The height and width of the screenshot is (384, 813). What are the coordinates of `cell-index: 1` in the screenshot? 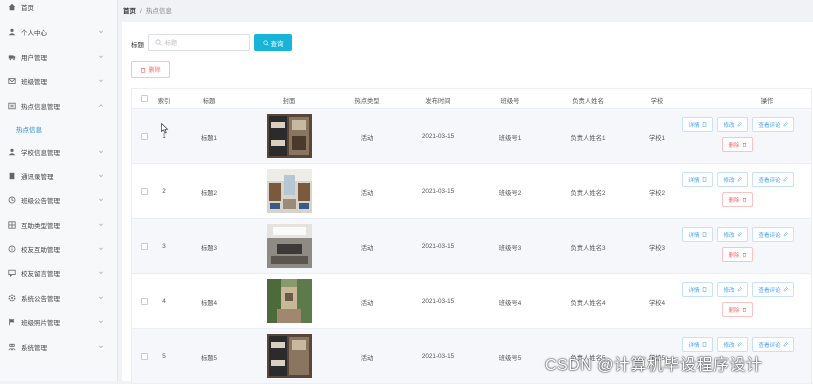 It's located at (164, 136).